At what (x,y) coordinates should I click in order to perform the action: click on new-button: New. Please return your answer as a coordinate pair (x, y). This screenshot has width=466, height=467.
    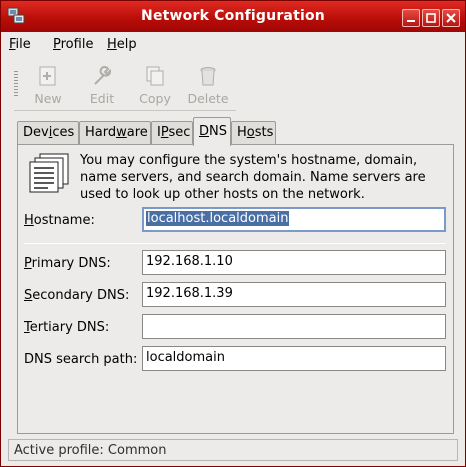
    Looking at the image, I should click on (48, 84).